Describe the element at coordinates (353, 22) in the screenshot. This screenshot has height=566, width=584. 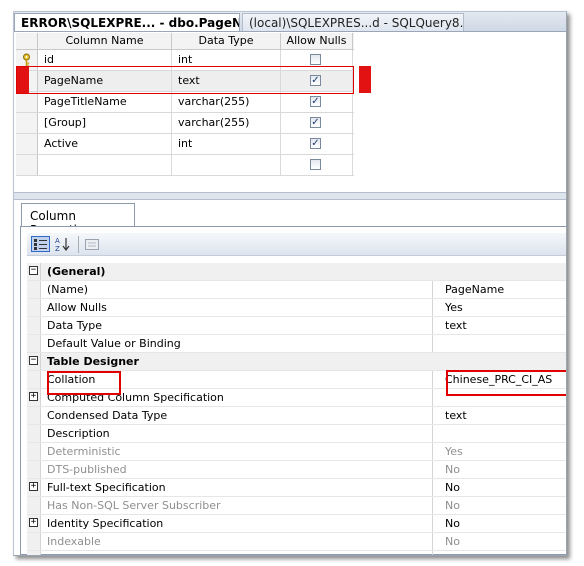
I see `tab-sqlquery8: (local)\SQLEXPRES...d - SQLQuery8.sql*` at that location.